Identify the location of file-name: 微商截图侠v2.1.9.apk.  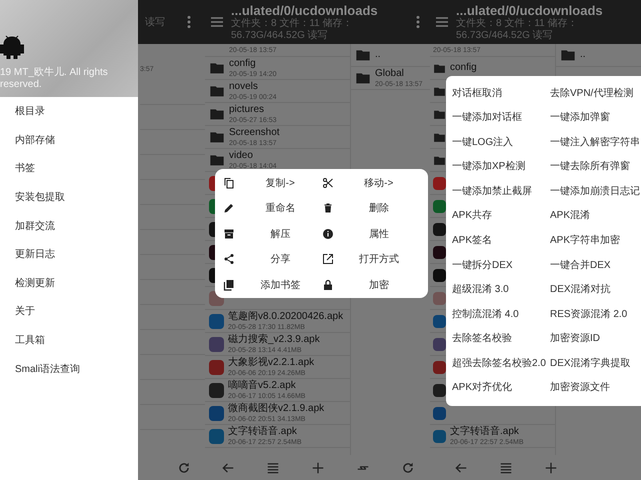
(276, 408).